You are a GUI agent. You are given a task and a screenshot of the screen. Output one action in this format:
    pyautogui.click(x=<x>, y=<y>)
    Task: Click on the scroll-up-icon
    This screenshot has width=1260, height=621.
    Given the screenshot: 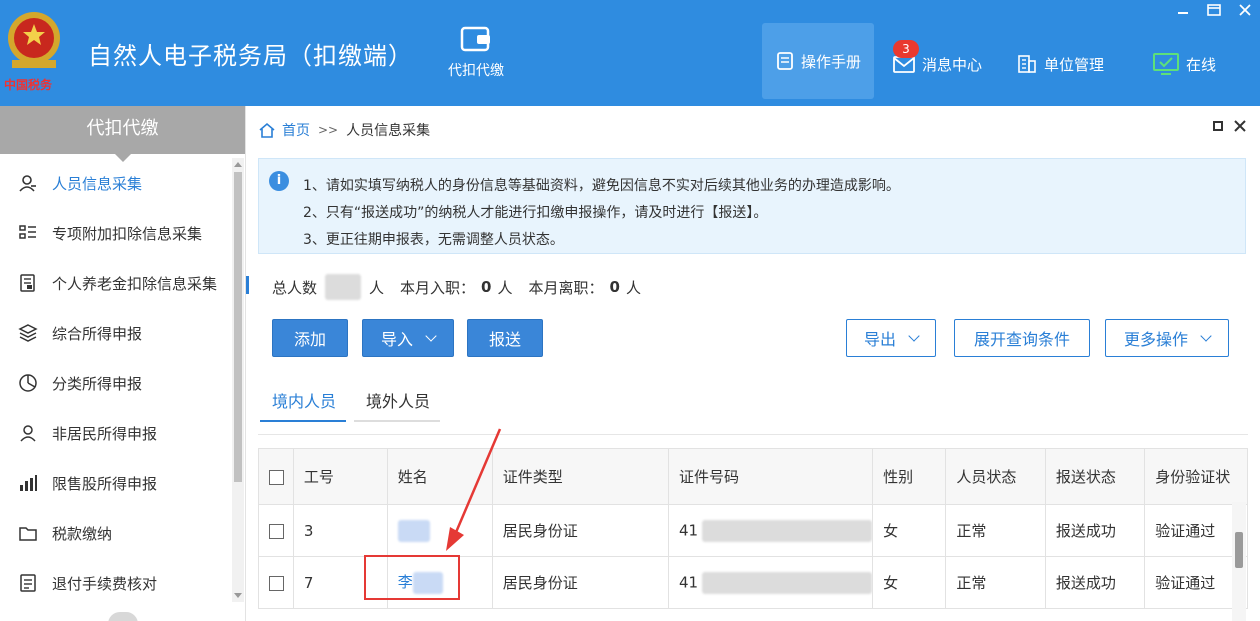 What is the action you would take?
    pyautogui.click(x=238, y=164)
    